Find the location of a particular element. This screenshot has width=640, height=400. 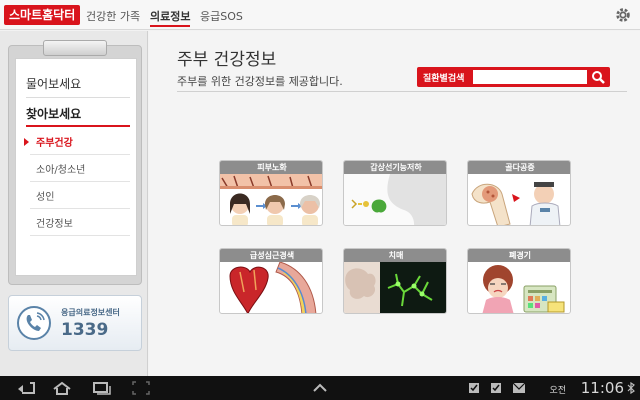

nav-medical-info: 의료정보 is located at coordinates (170, 17).